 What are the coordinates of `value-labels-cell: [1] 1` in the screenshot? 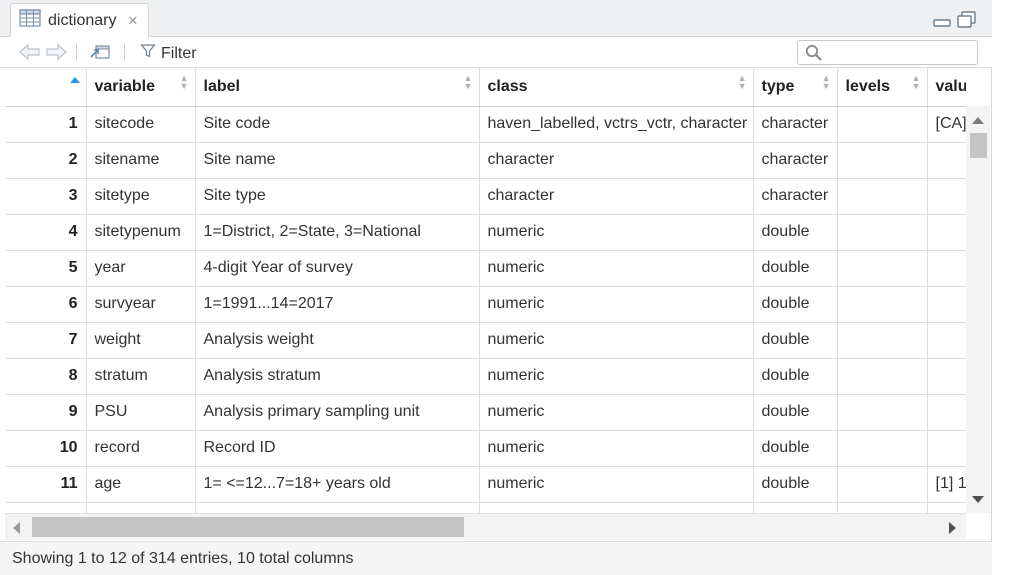 It's located at (946, 484).